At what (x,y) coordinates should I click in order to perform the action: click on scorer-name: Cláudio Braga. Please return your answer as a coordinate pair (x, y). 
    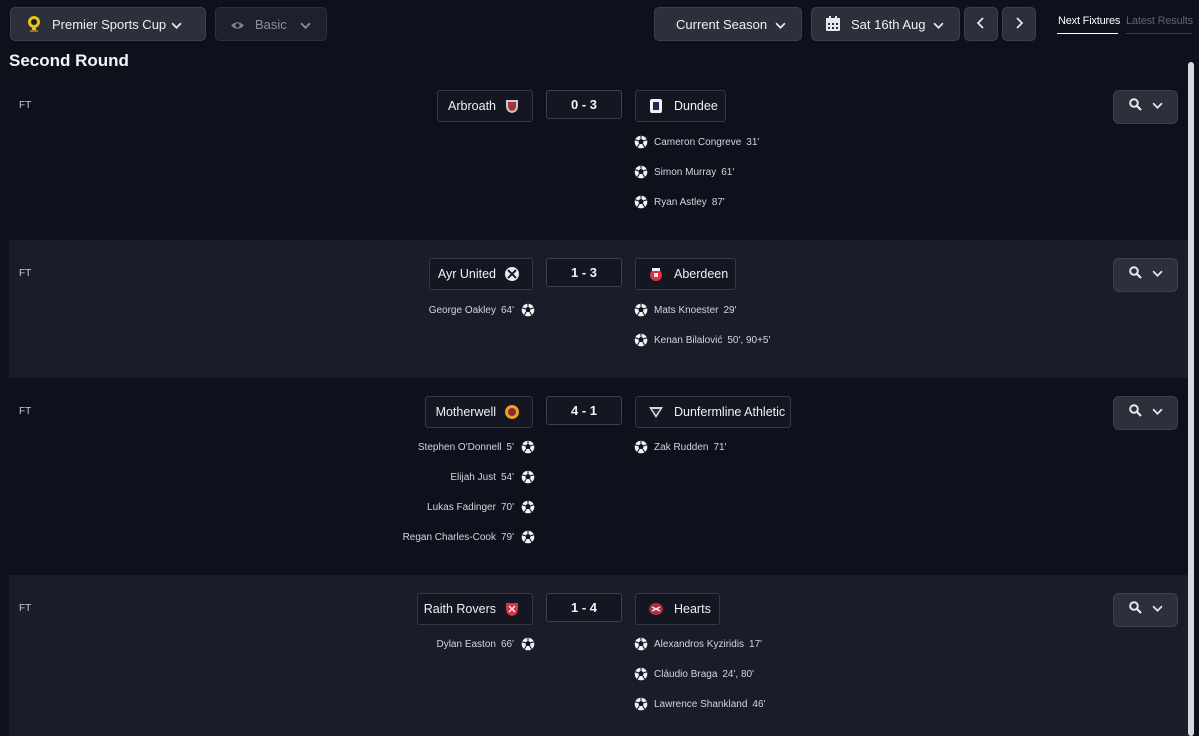
    Looking at the image, I should click on (686, 674).